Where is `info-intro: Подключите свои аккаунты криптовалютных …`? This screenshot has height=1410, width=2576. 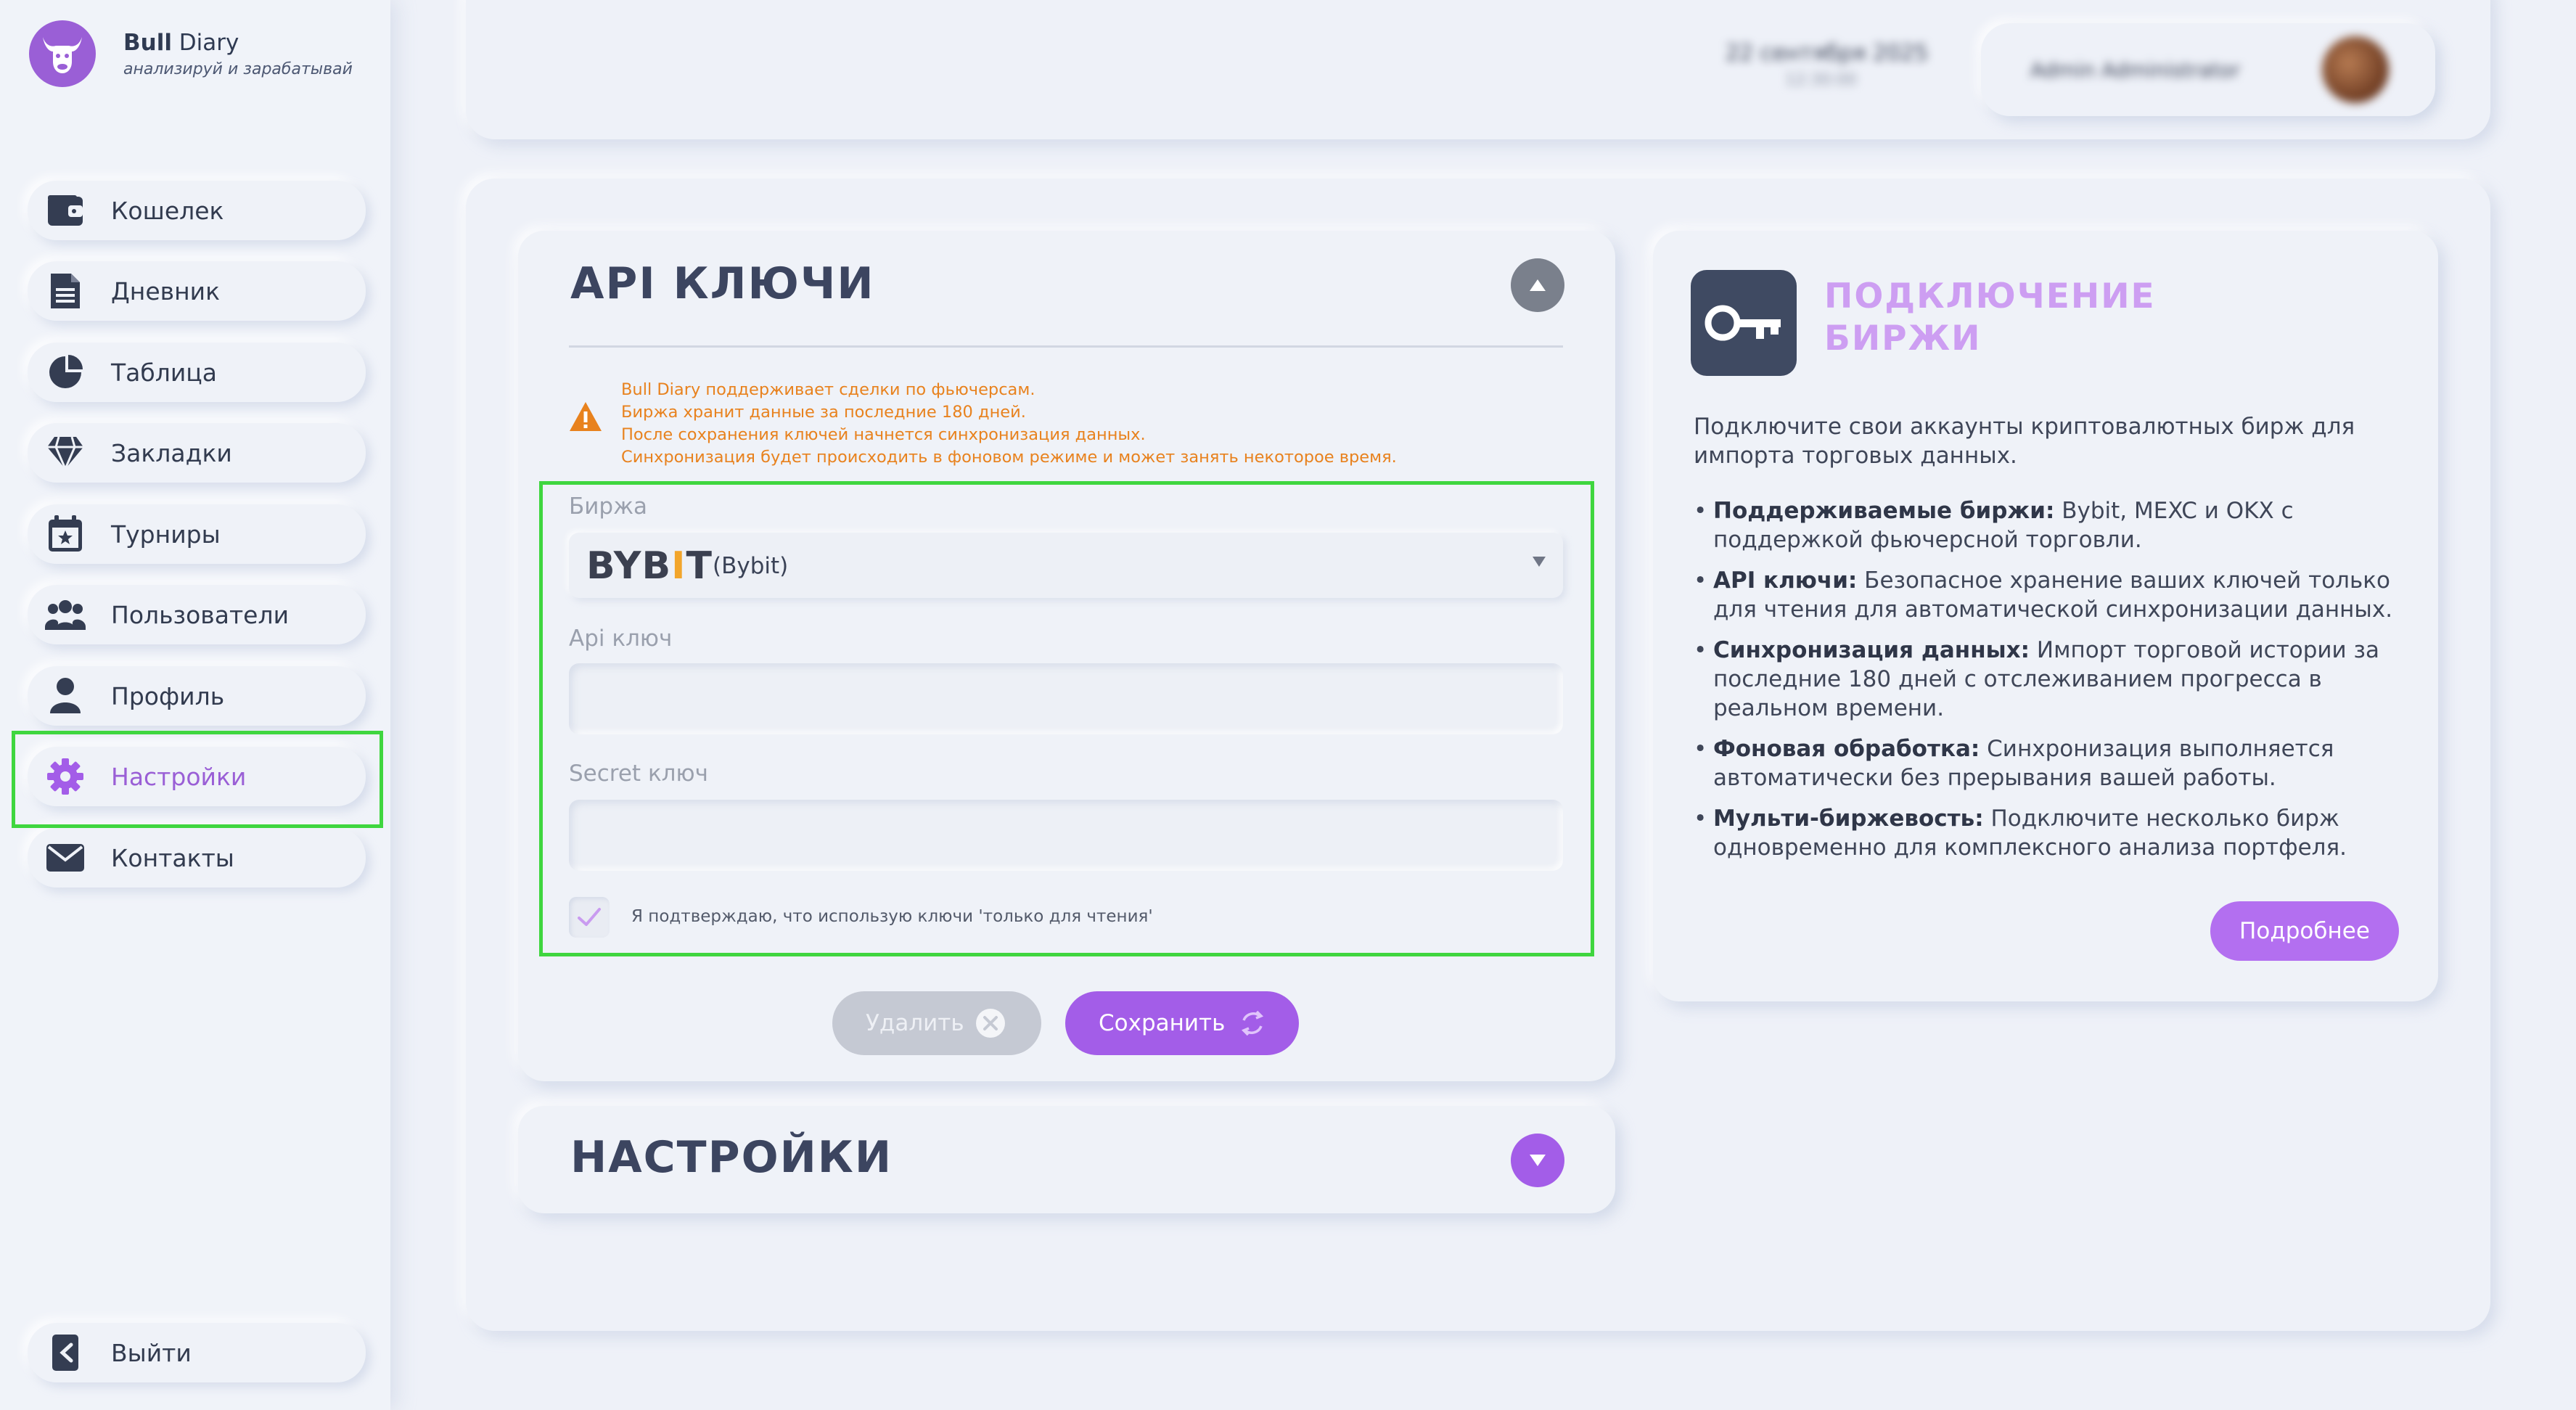 info-intro: Подключите свои аккаунты криптовалютных … is located at coordinates (2024, 442).